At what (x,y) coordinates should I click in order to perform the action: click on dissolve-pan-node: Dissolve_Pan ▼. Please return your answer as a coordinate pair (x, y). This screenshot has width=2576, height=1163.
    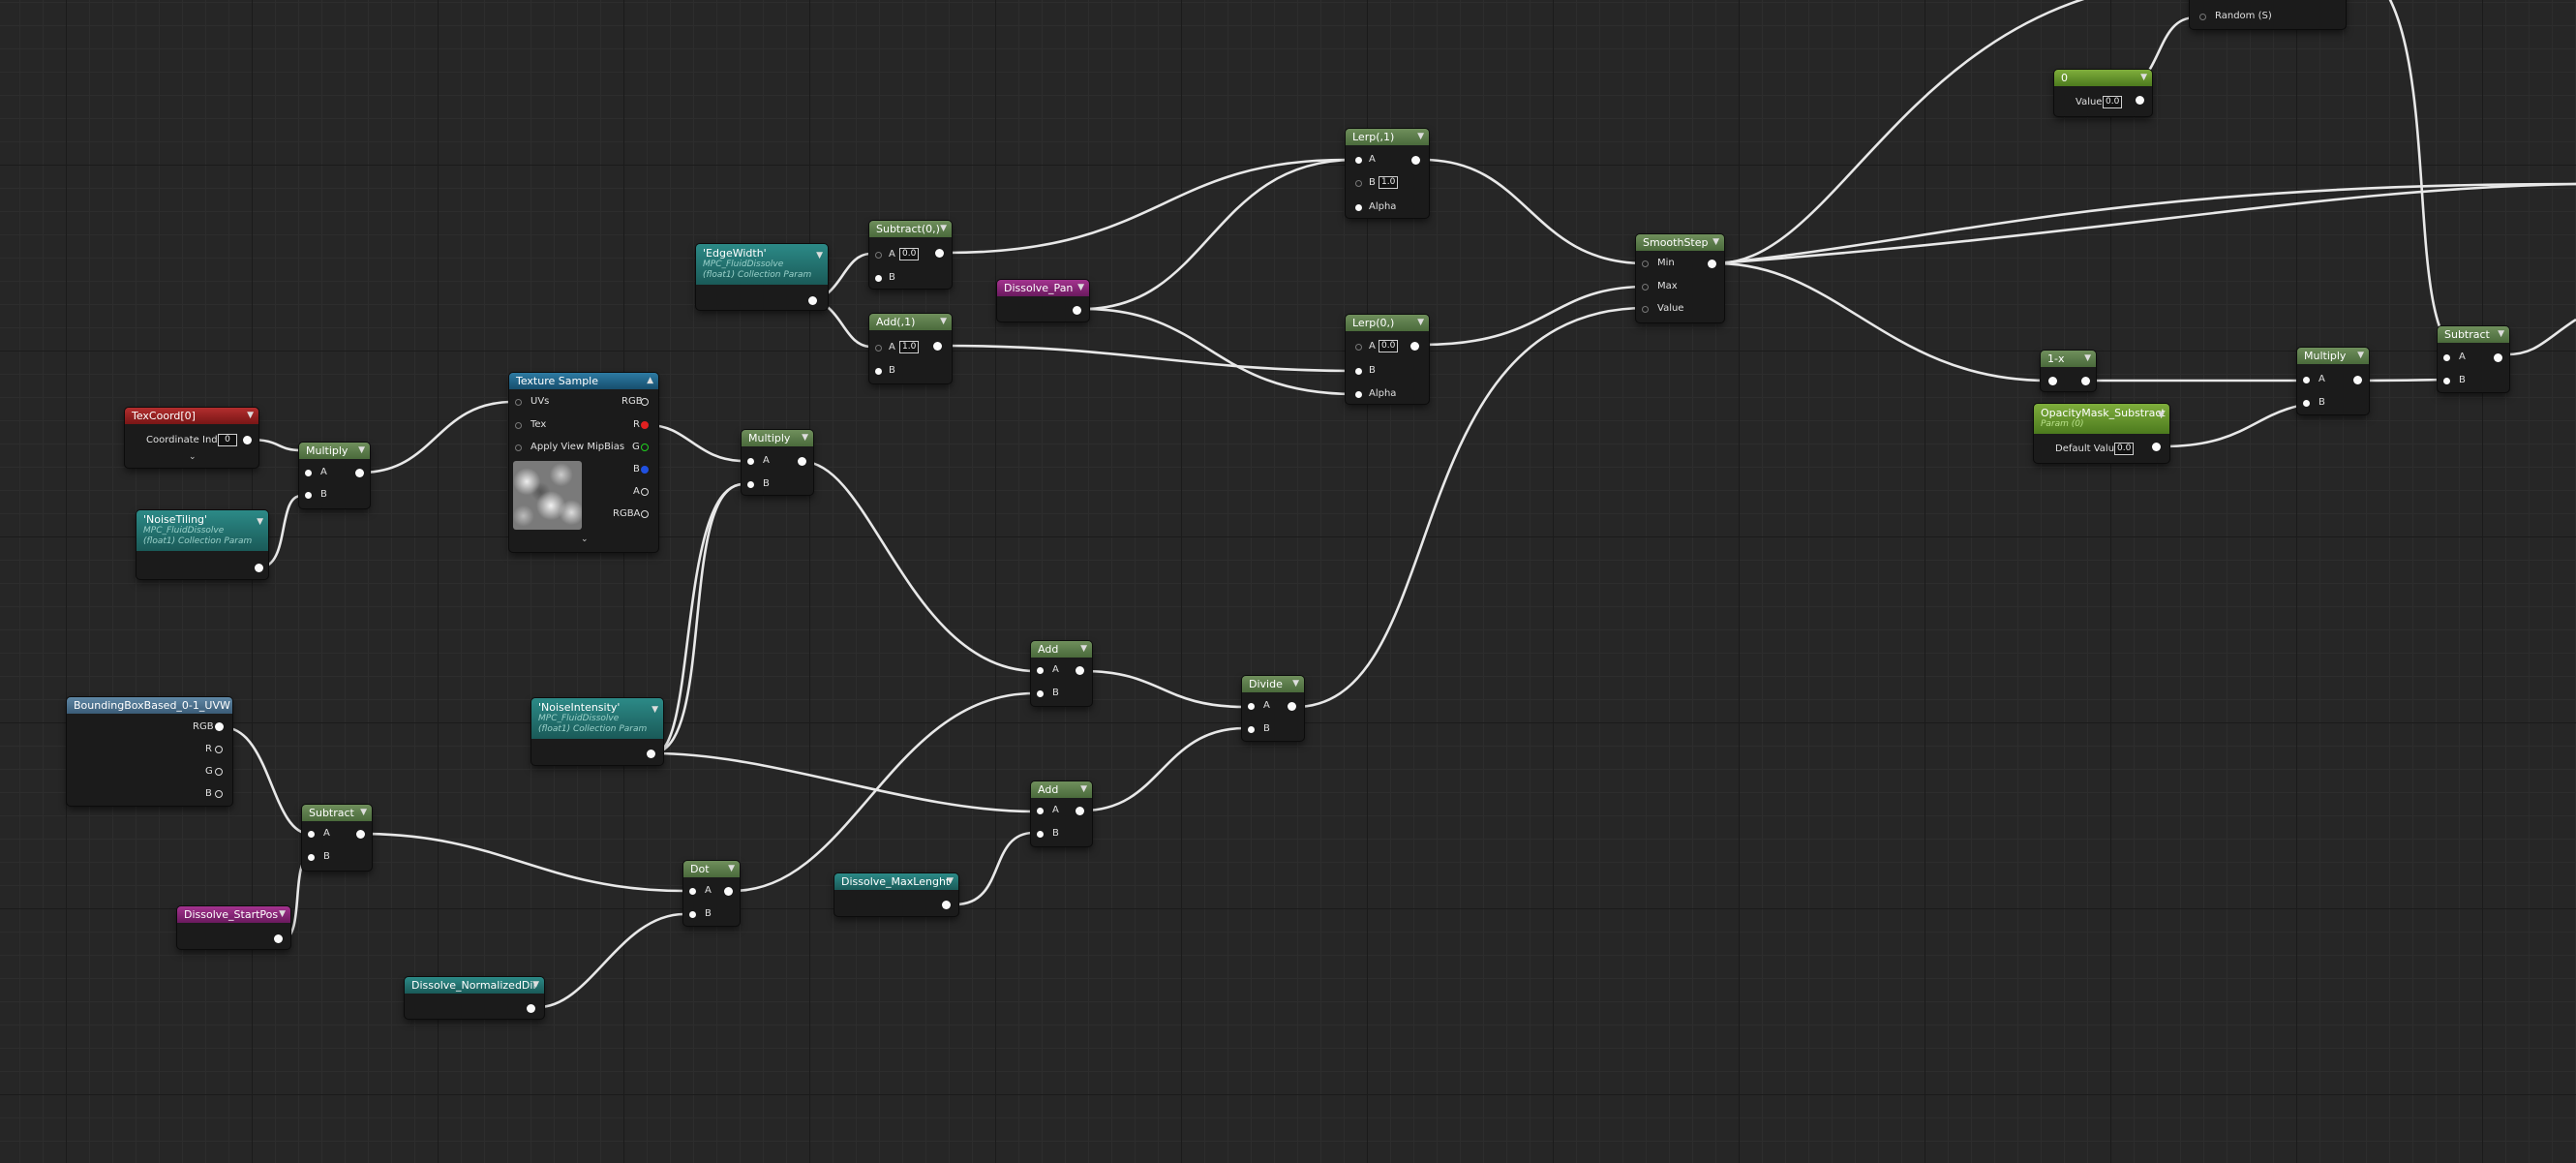
    Looking at the image, I should click on (1043, 300).